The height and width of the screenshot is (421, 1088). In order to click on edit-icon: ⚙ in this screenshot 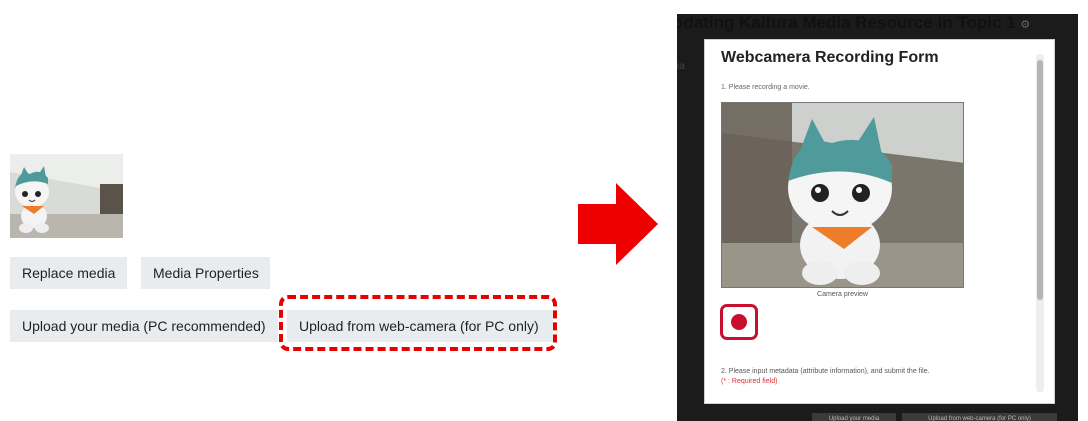, I will do `click(1025, 25)`.